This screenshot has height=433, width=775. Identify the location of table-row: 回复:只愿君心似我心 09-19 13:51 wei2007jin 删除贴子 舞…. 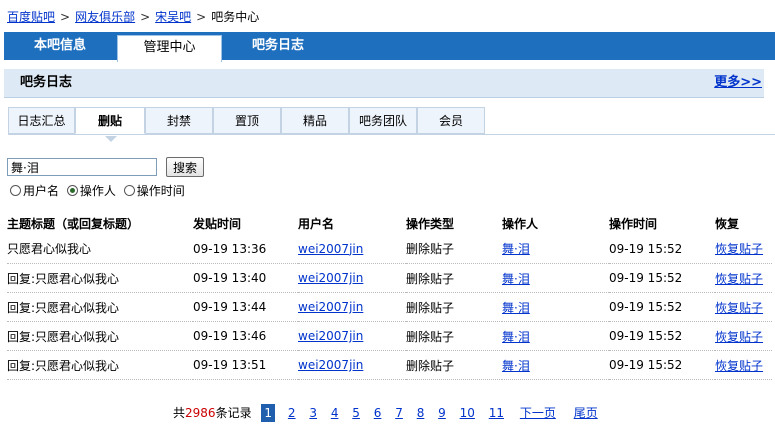
(389, 365).